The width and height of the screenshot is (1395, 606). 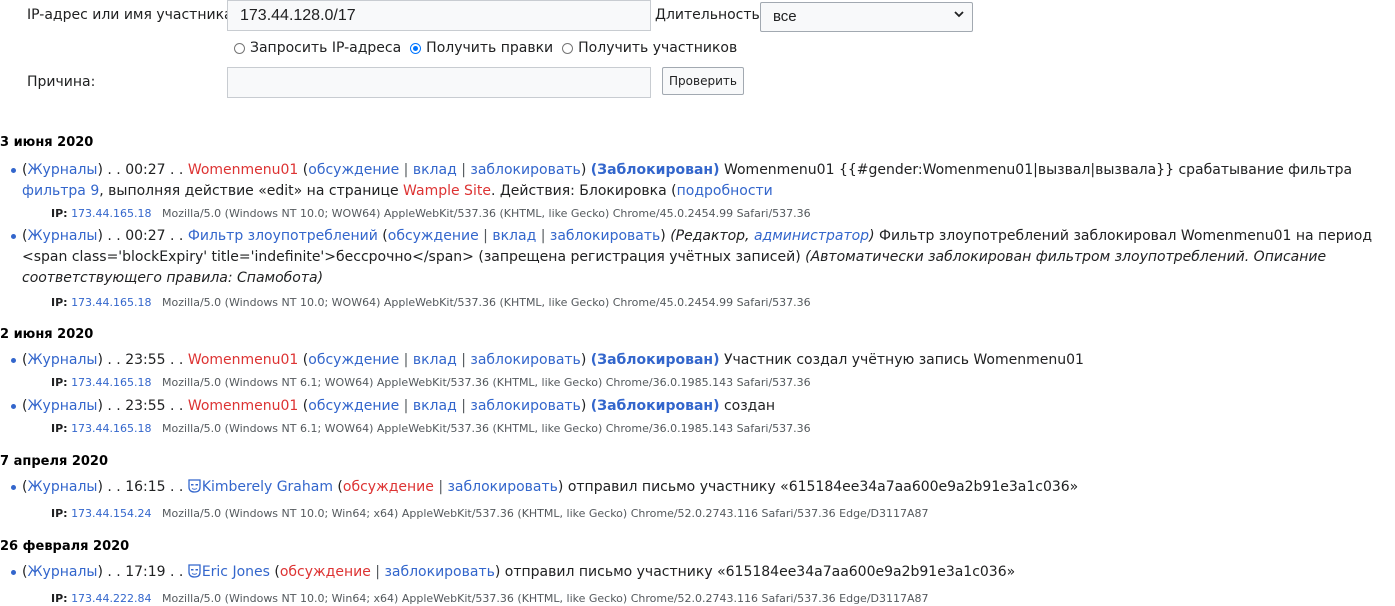 I want to click on page-link: Wample Site, so click(x=447, y=191).